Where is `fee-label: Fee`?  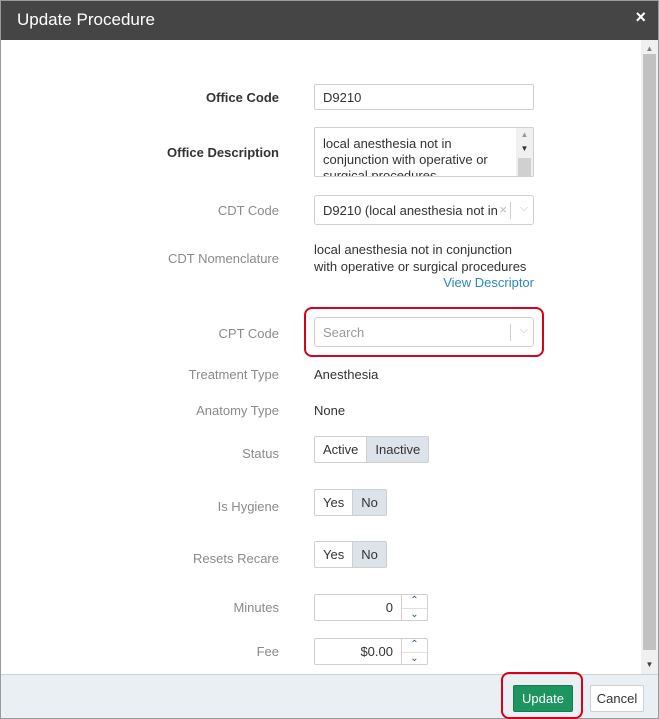
fee-label: Fee is located at coordinates (267, 651).